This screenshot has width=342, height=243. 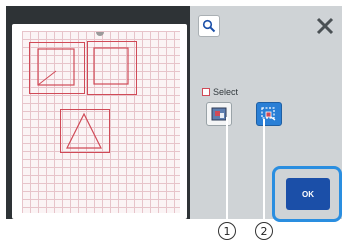 What do you see at coordinates (100, 34) in the screenshot?
I see `mat-top-marker` at bounding box center [100, 34].